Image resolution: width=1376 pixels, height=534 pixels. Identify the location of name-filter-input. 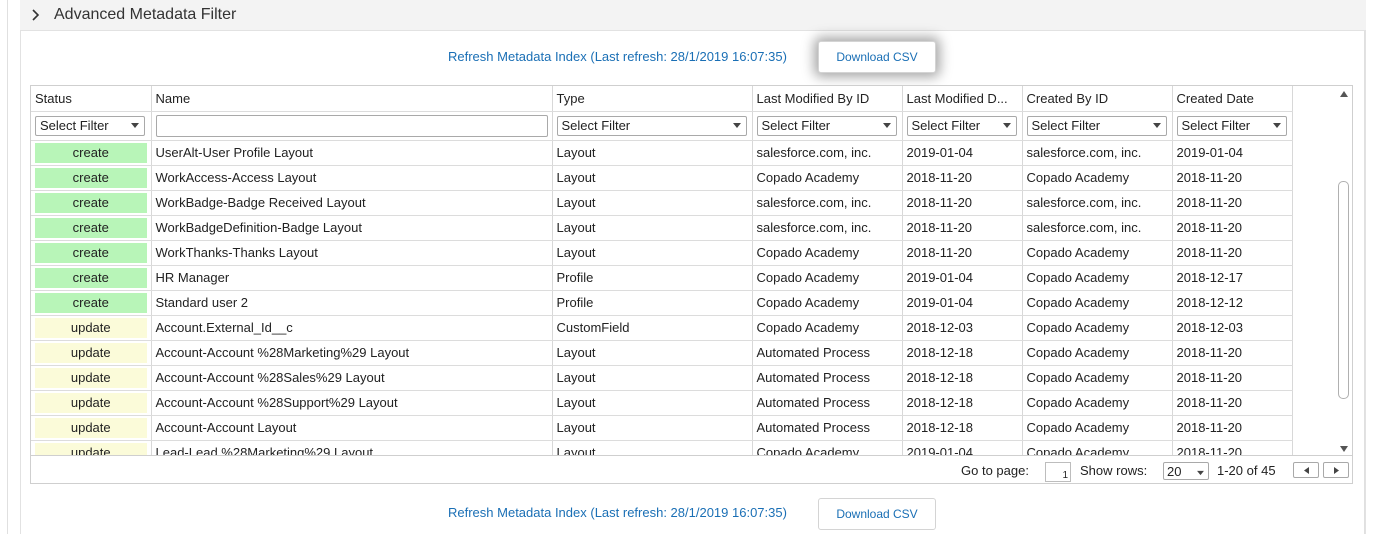
(351, 125).